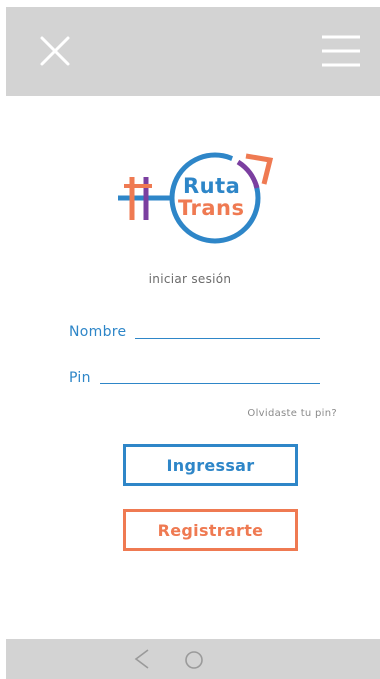 The width and height of the screenshot is (380, 679). I want to click on system-nav-bar, so click(193, 659).